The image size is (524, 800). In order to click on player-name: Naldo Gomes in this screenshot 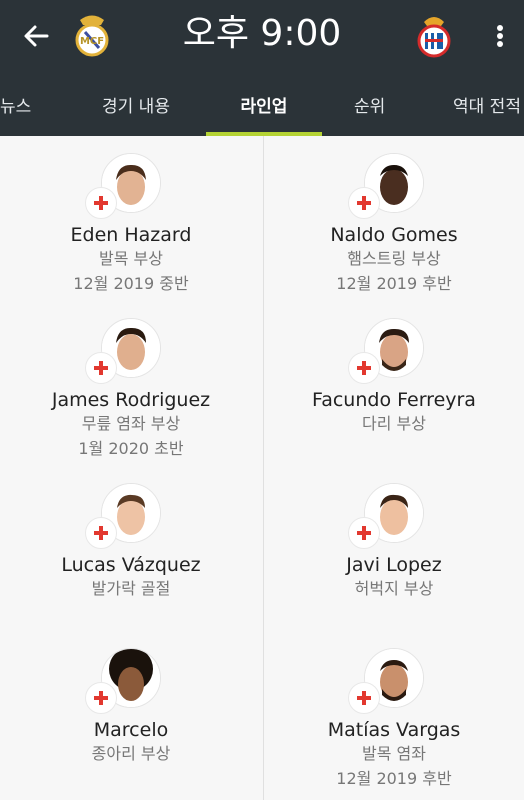, I will do `click(394, 235)`.